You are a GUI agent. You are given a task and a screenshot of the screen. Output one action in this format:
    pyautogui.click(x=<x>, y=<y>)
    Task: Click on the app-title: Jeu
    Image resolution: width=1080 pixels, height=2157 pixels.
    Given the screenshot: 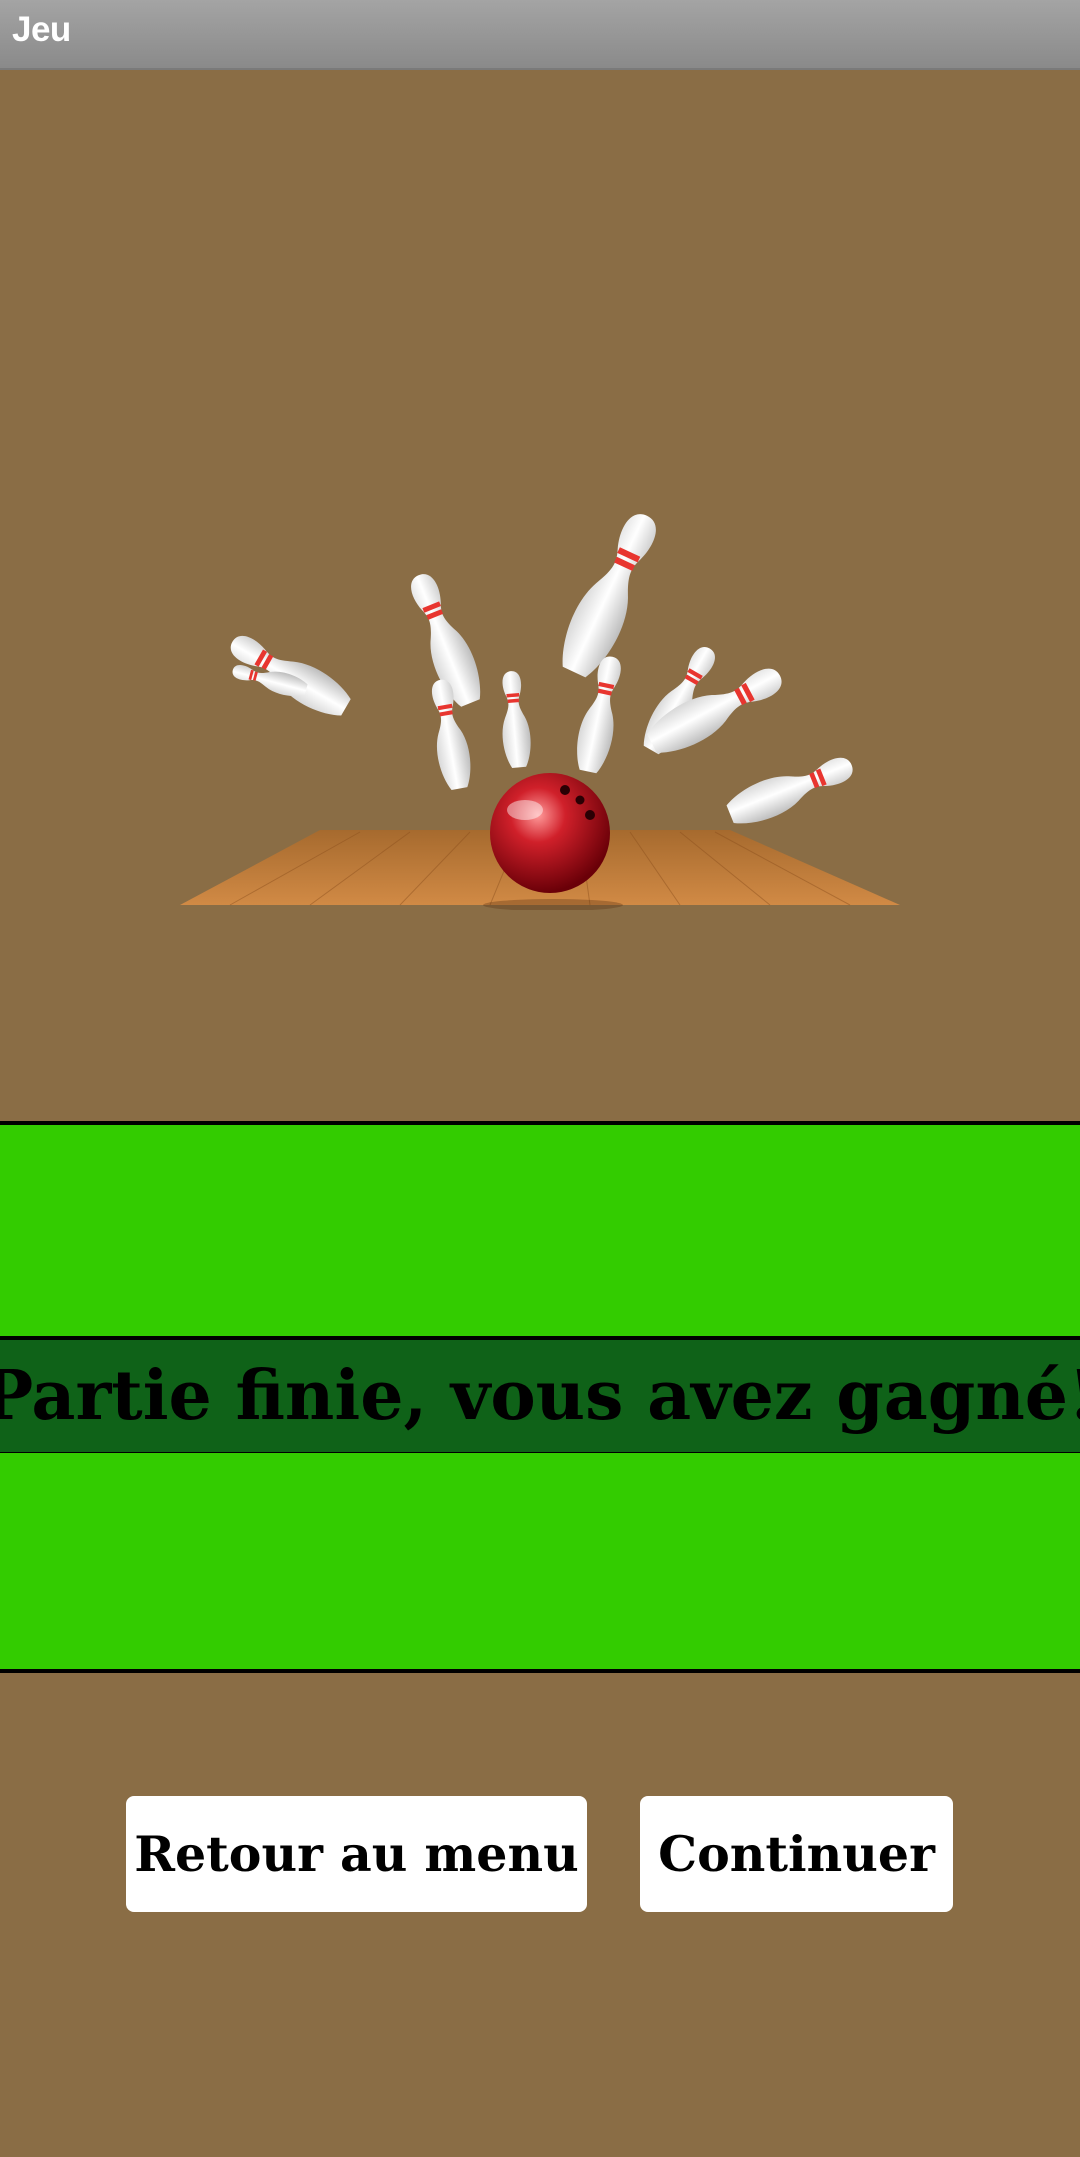 What is the action you would take?
    pyautogui.click(x=41, y=29)
    